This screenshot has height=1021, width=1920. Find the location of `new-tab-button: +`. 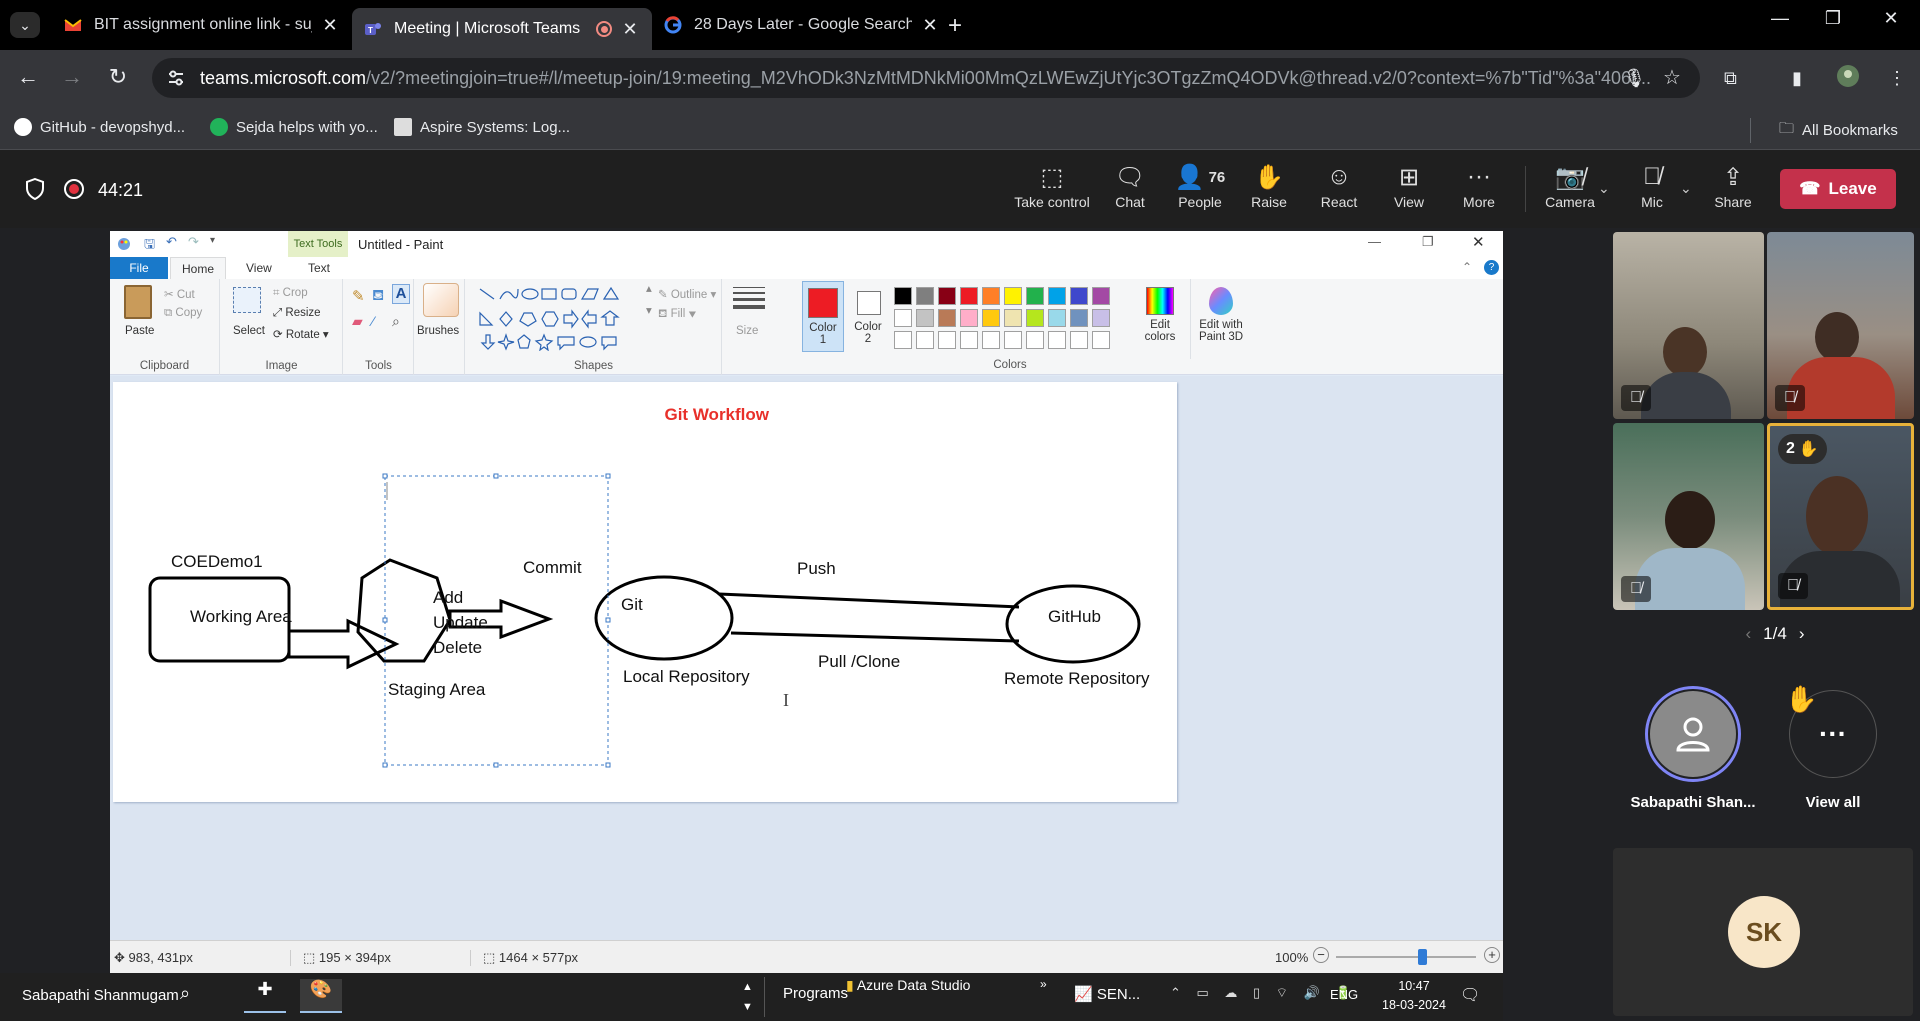

new-tab-button: + is located at coordinates (955, 26).